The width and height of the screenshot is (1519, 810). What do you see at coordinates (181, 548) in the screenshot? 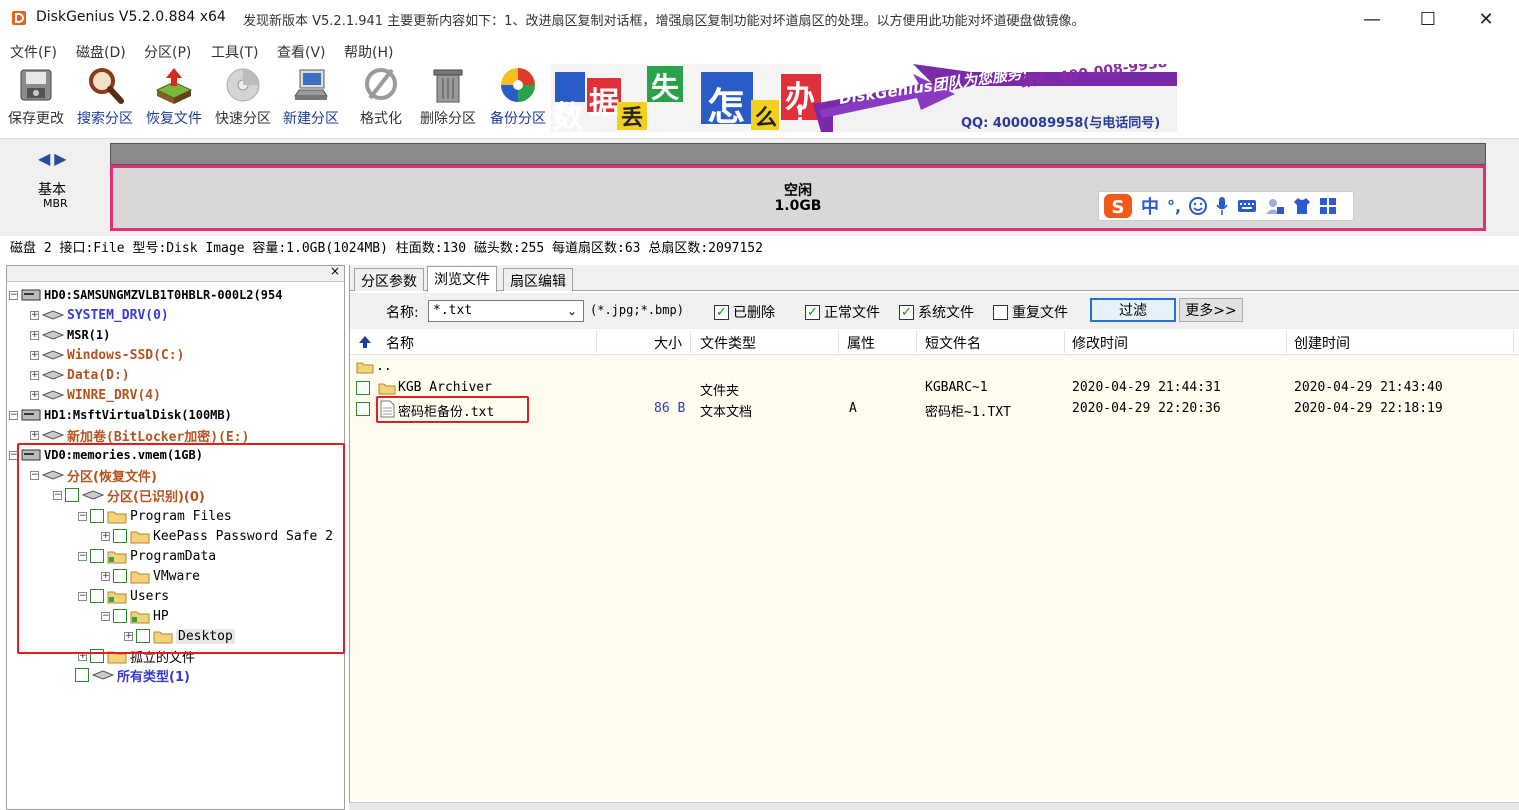
I see `tree-highlight-annotation` at bounding box center [181, 548].